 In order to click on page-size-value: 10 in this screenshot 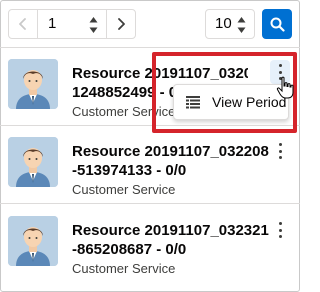, I will do `click(223, 23)`.